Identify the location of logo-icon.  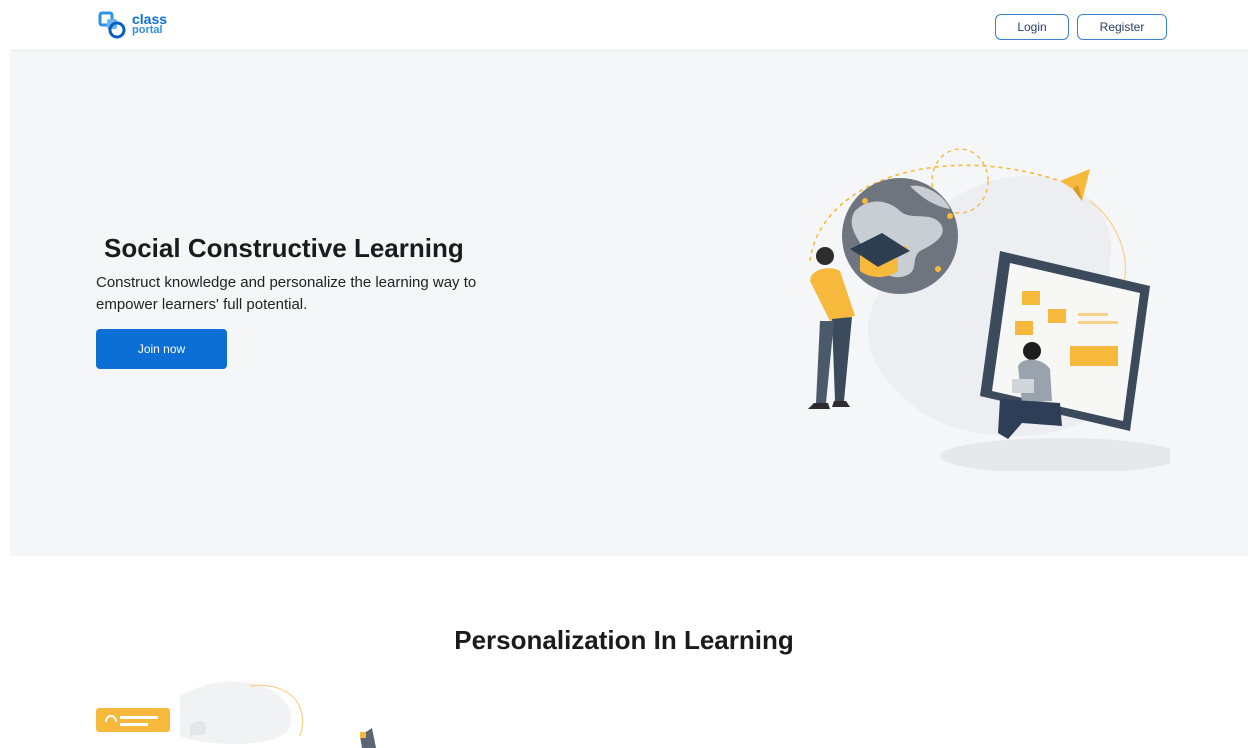
(112, 25).